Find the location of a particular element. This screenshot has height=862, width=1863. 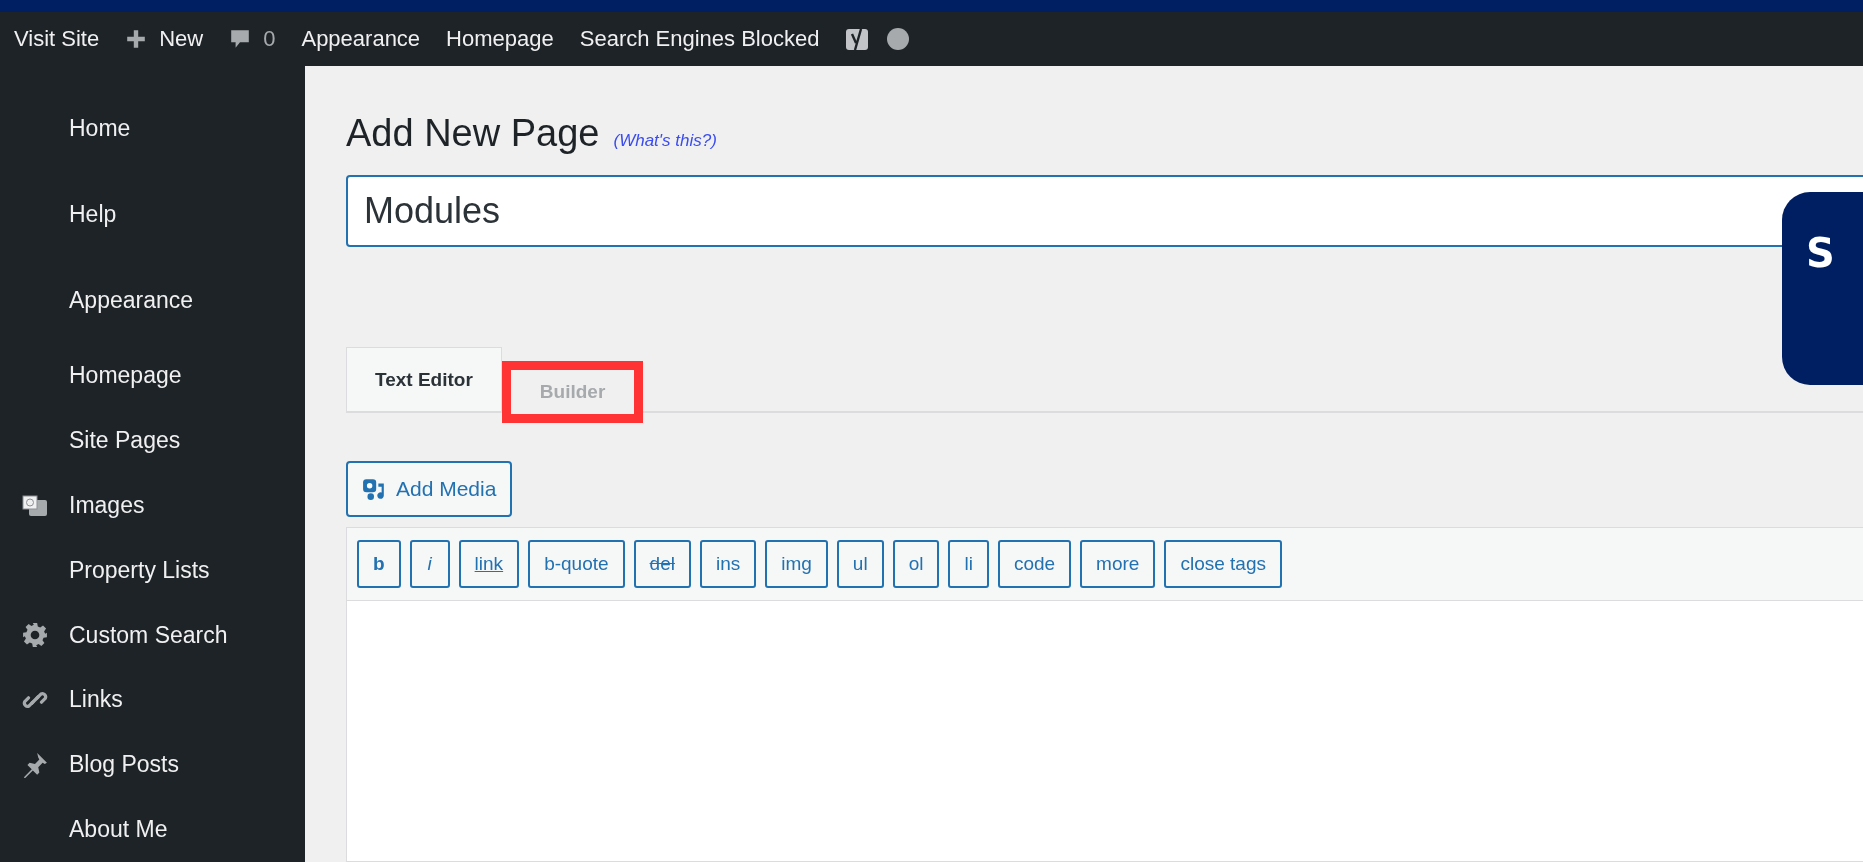

gear-icon is located at coordinates (34, 635).